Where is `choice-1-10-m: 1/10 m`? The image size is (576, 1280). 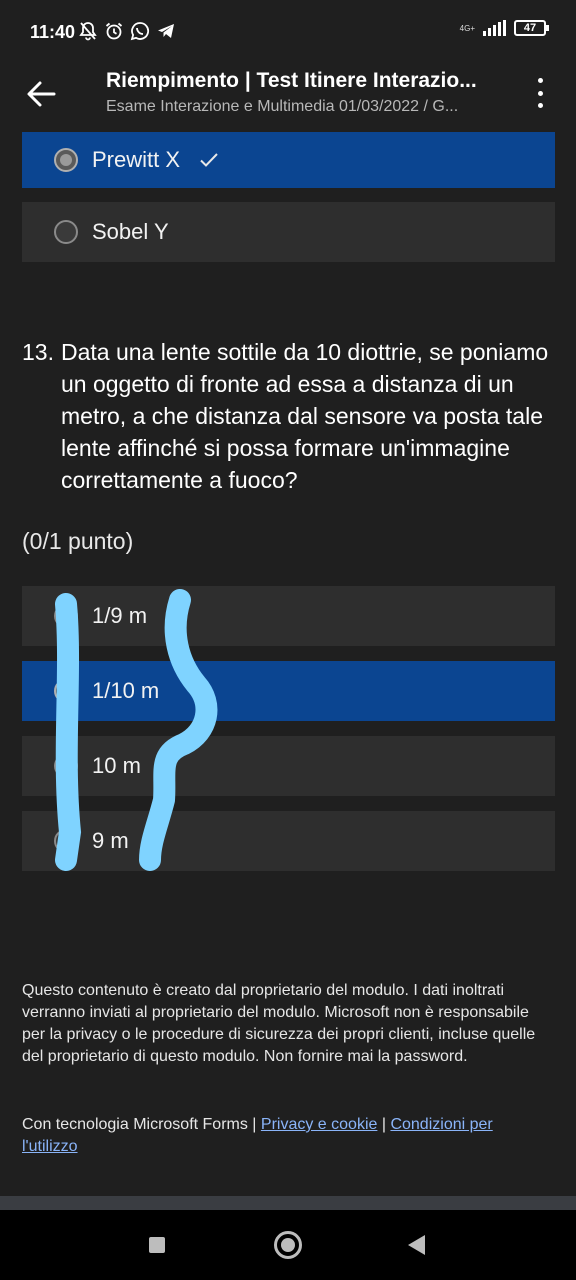
choice-1-10-m: 1/10 m is located at coordinates (288, 691).